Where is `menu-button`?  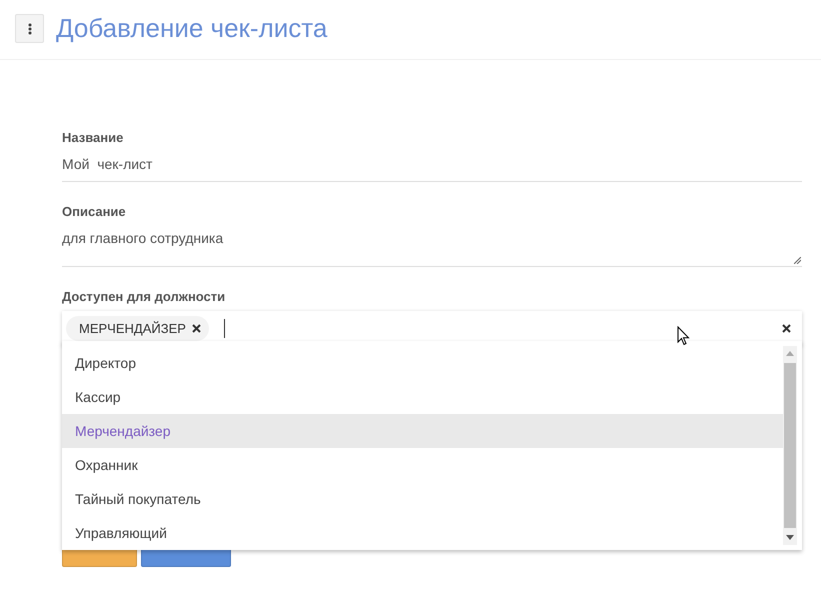 menu-button is located at coordinates (29, 28).